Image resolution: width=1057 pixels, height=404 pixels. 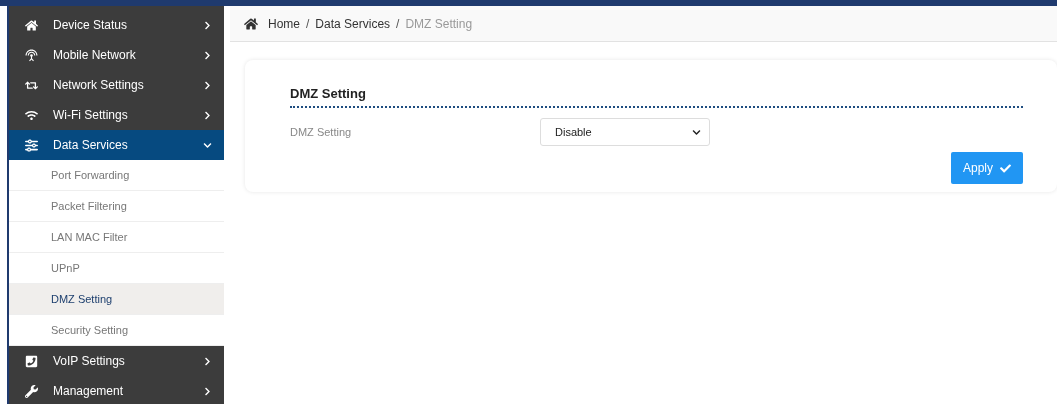 I want to click on antenna-icon, so click(x=31, y=55).